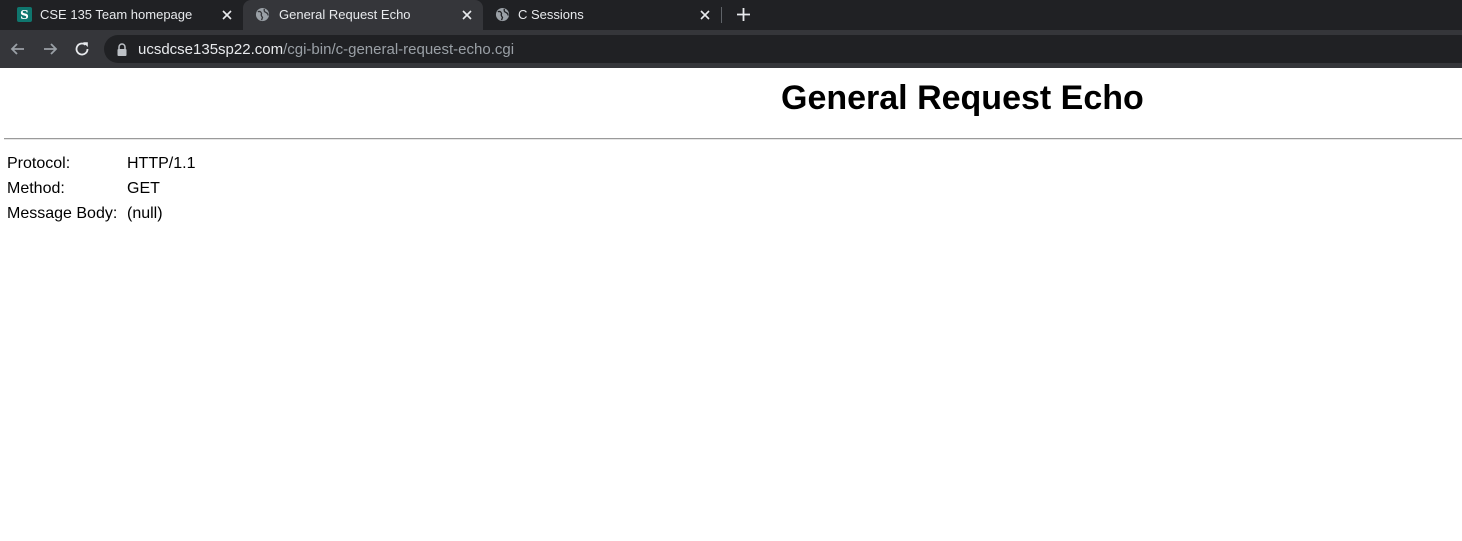 Image resolution: width=1462 pixels, height=541 pixels. Describe the element at coordinates (36, 188) in the screenshot. I see `field-label: Method:` at that location.